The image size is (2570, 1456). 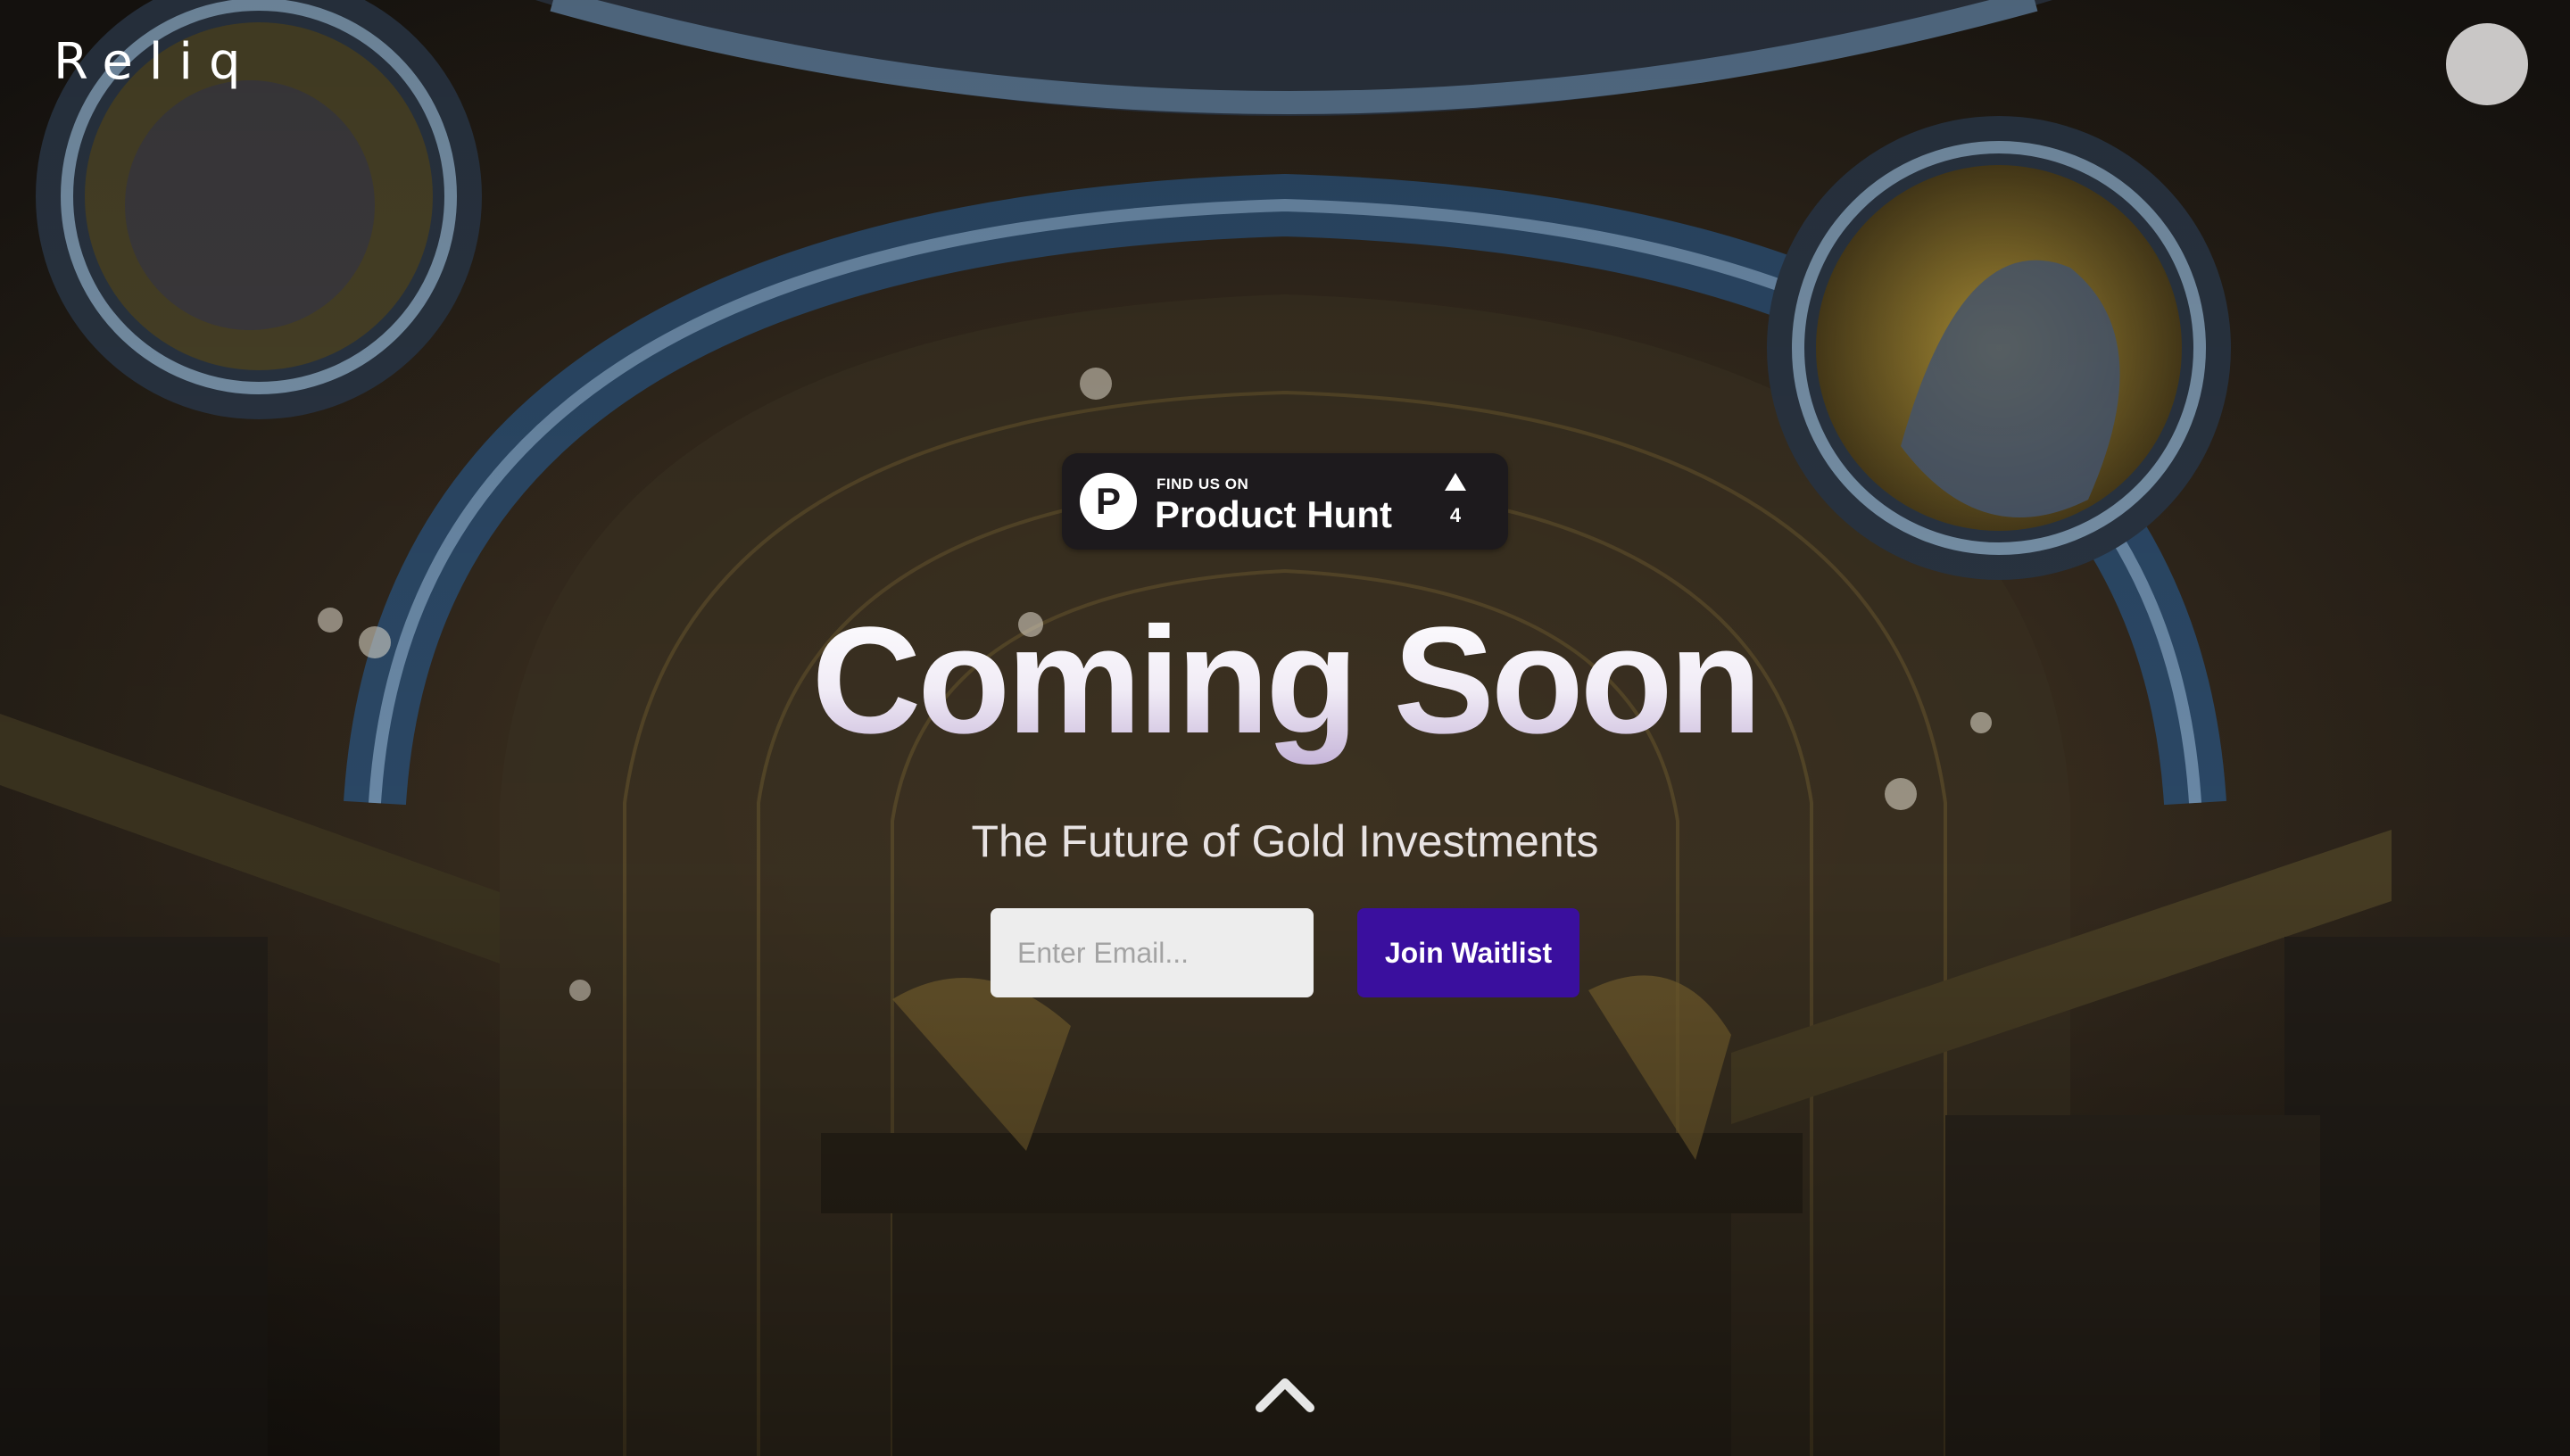 I want to click on product-hunt-eyebrow: FIND US ON, so click(x=1202, y=484).